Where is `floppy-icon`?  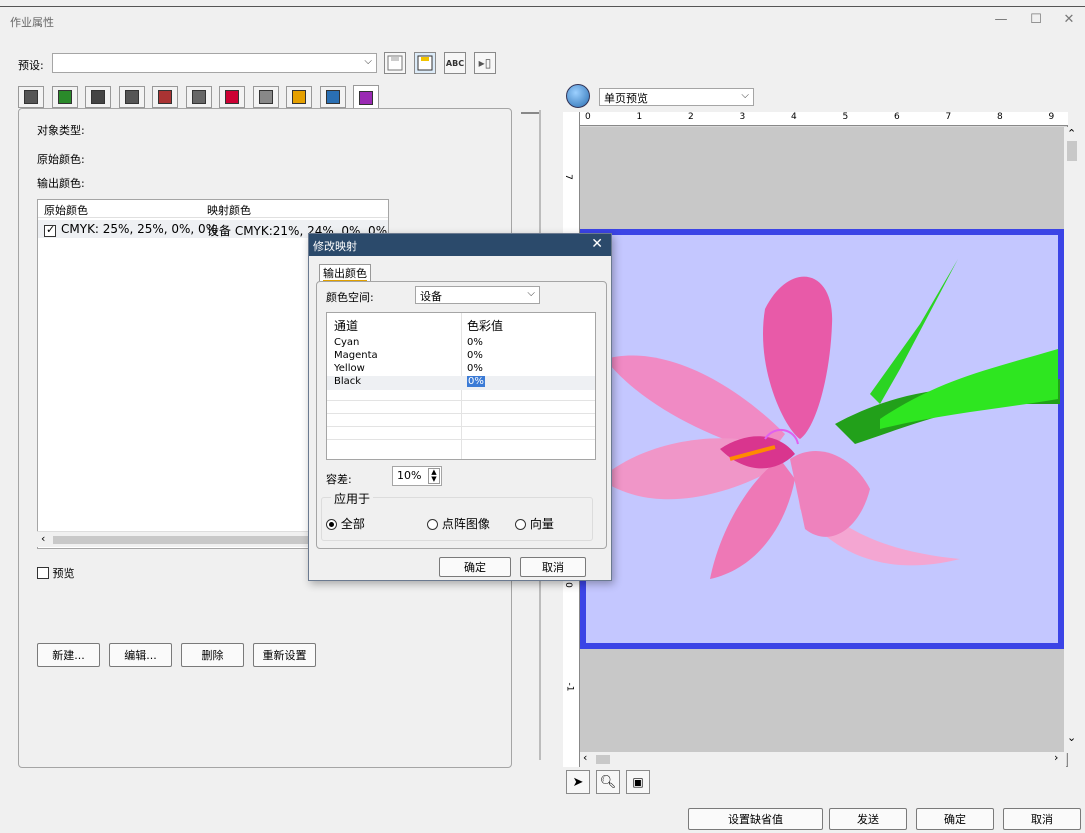 floppy-icon is located at coordinates (425, 63).